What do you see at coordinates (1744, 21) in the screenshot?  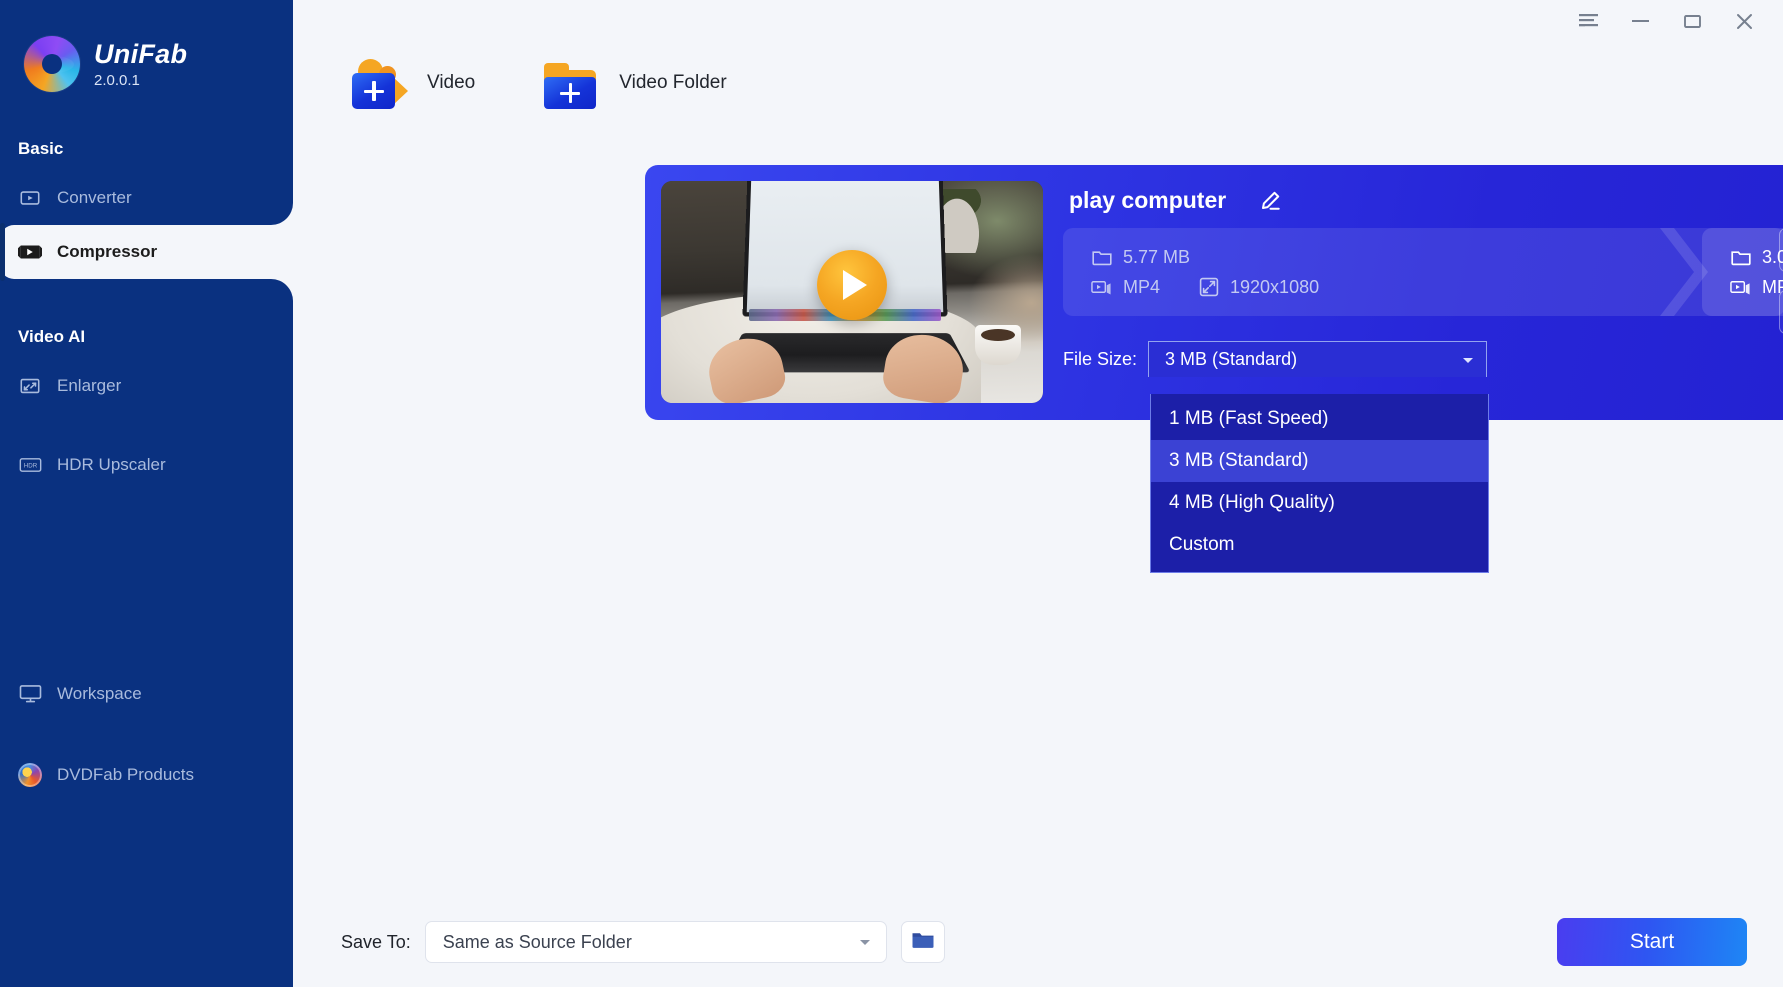 I see `close-icon` at bounding box center [1744, 21].